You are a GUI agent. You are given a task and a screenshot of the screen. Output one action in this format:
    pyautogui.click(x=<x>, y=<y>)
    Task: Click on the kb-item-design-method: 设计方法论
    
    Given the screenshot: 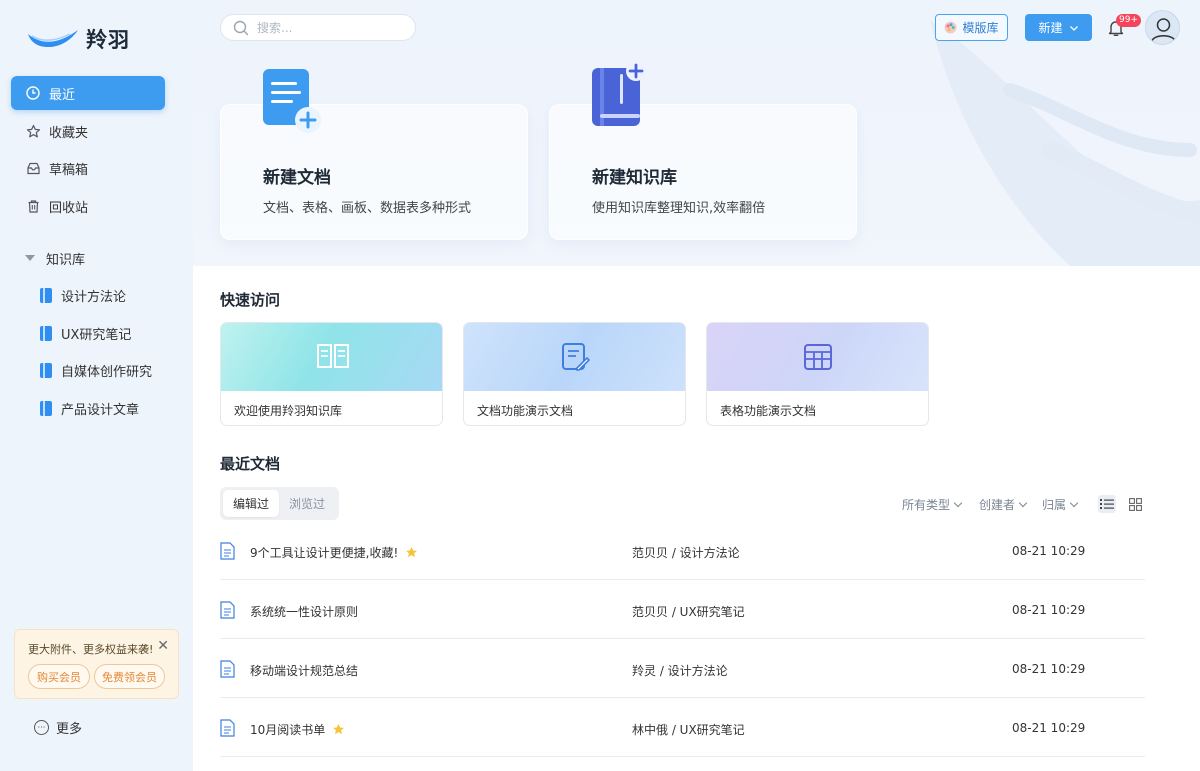 What is the action you would take?
    pyautogui.click(x=83, y=295)
    